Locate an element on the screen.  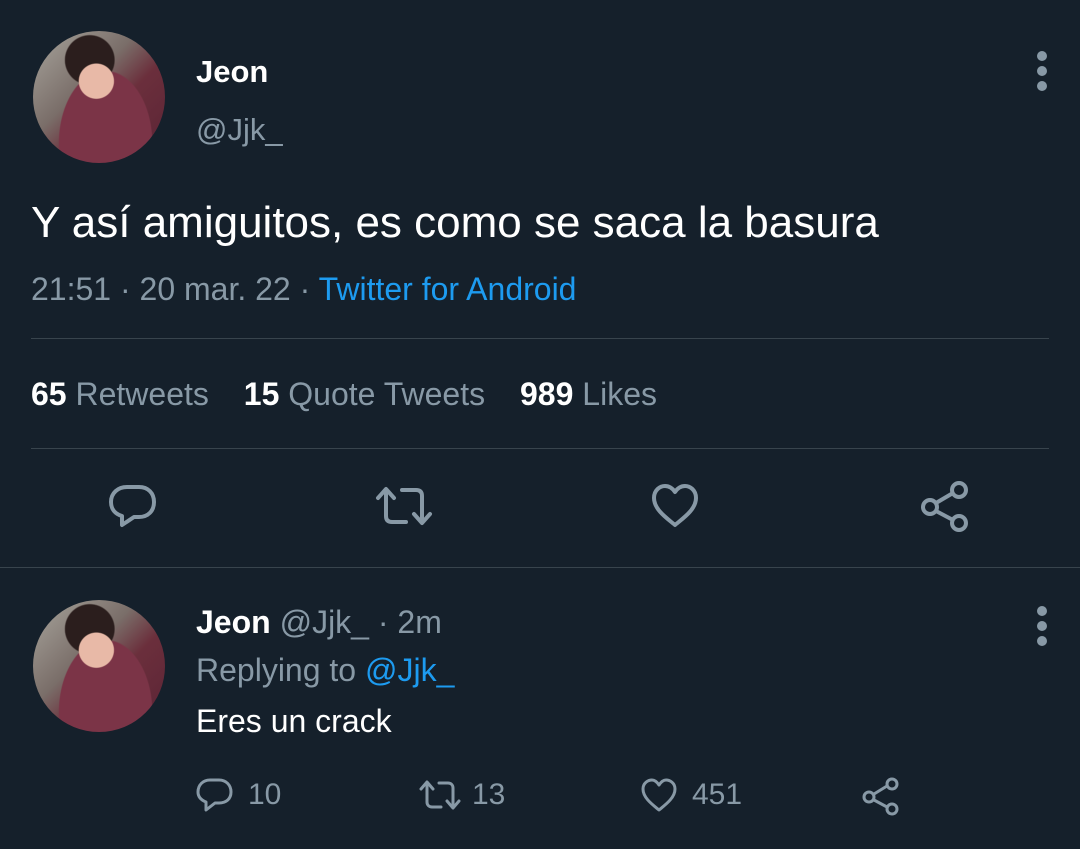
retweets-count: 65 is located at coordinates (49, 394).